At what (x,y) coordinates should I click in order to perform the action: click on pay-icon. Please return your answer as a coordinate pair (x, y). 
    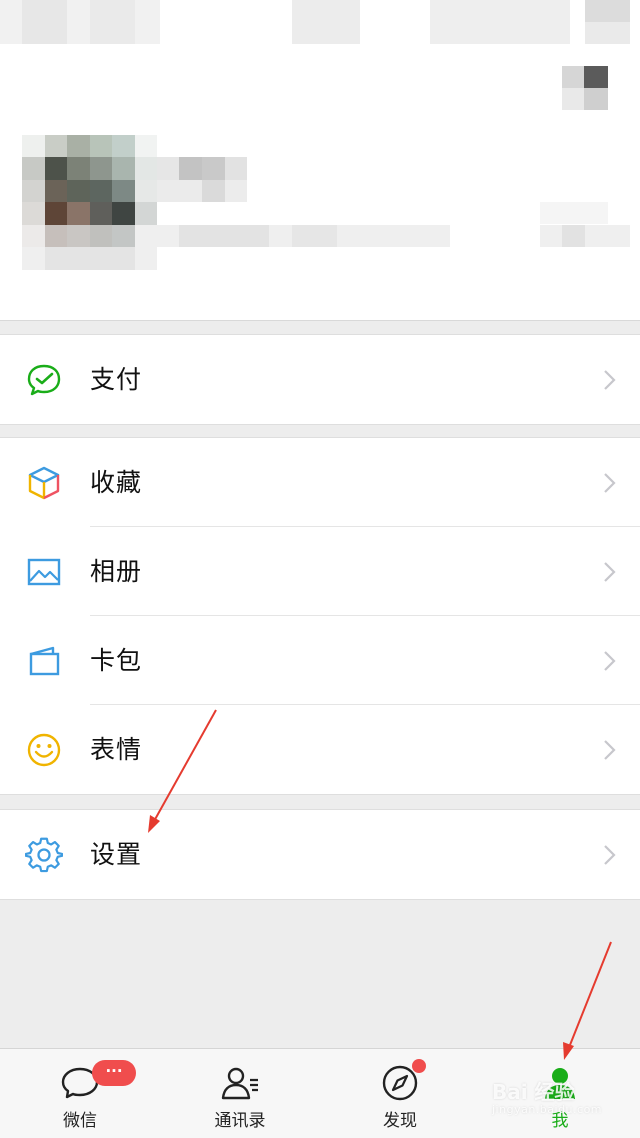
    Looking at the image, I should click on (44, 380).